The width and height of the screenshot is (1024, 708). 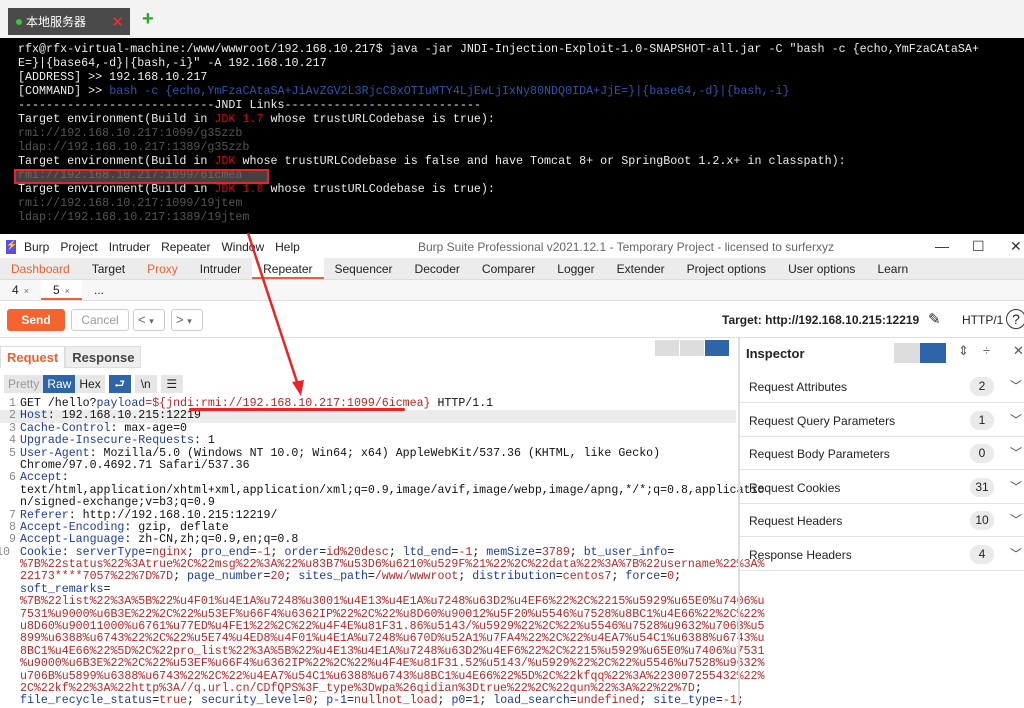 I want to click on tab-sequencer: Sequencer, so click(x=364, y=268).